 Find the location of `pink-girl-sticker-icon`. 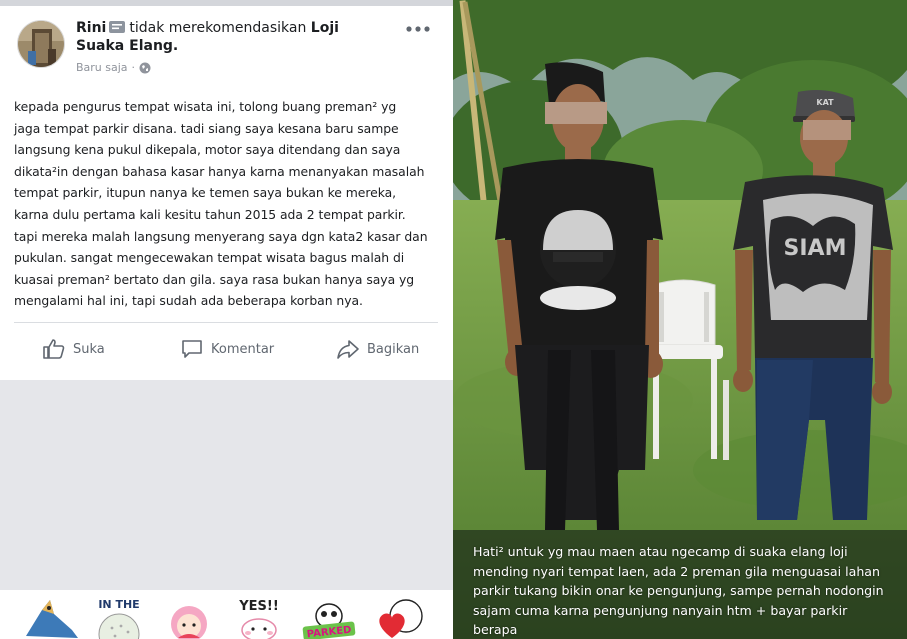

pink-girl-sticker-icon is located at coordinates (189, 617).